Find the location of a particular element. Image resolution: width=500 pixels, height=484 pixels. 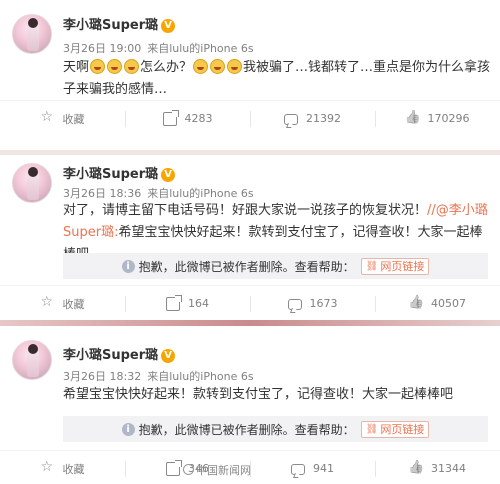

comment-button: 941 is located at coordinates (312, 467).